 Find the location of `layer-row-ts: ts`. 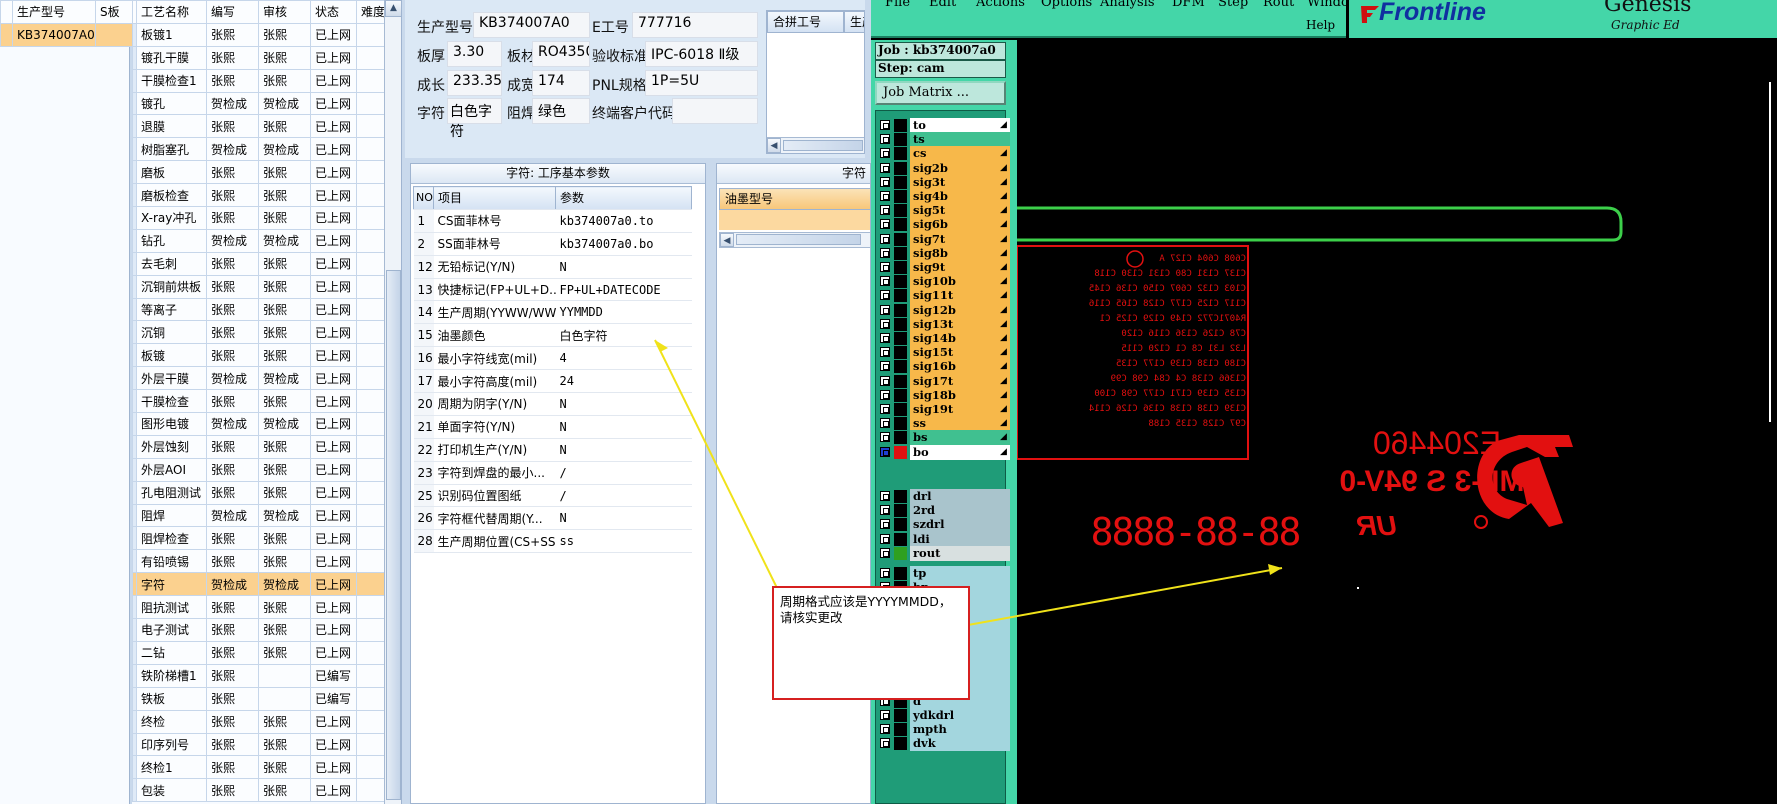

layer-row-ts: ts is located at coordinates (944, 140).